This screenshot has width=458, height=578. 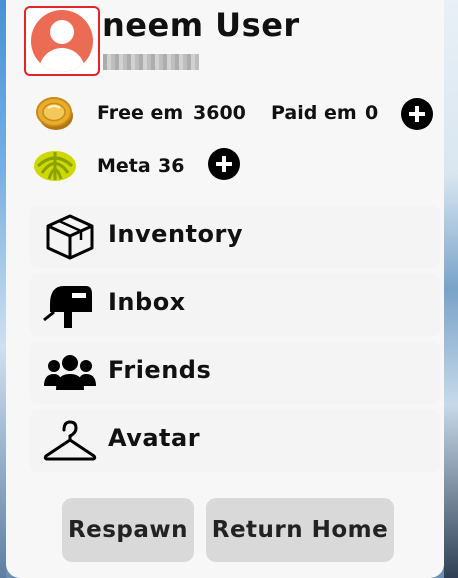 I want to click on respawn-button: Respawn, so click(x=128, y=530).